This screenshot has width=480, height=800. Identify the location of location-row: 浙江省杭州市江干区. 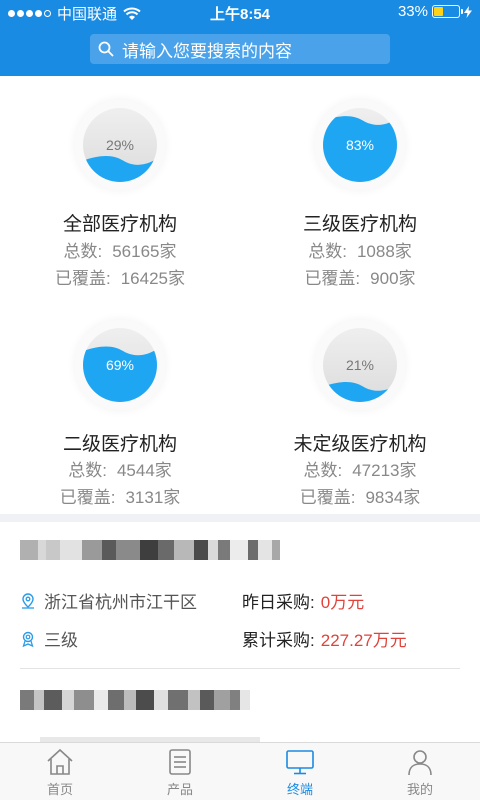
(108, 600).